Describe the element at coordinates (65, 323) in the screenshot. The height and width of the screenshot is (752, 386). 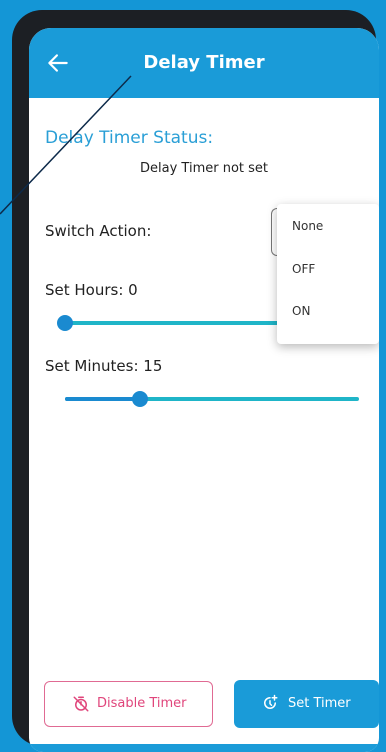
I see `hours-slider-thumb` at that location.